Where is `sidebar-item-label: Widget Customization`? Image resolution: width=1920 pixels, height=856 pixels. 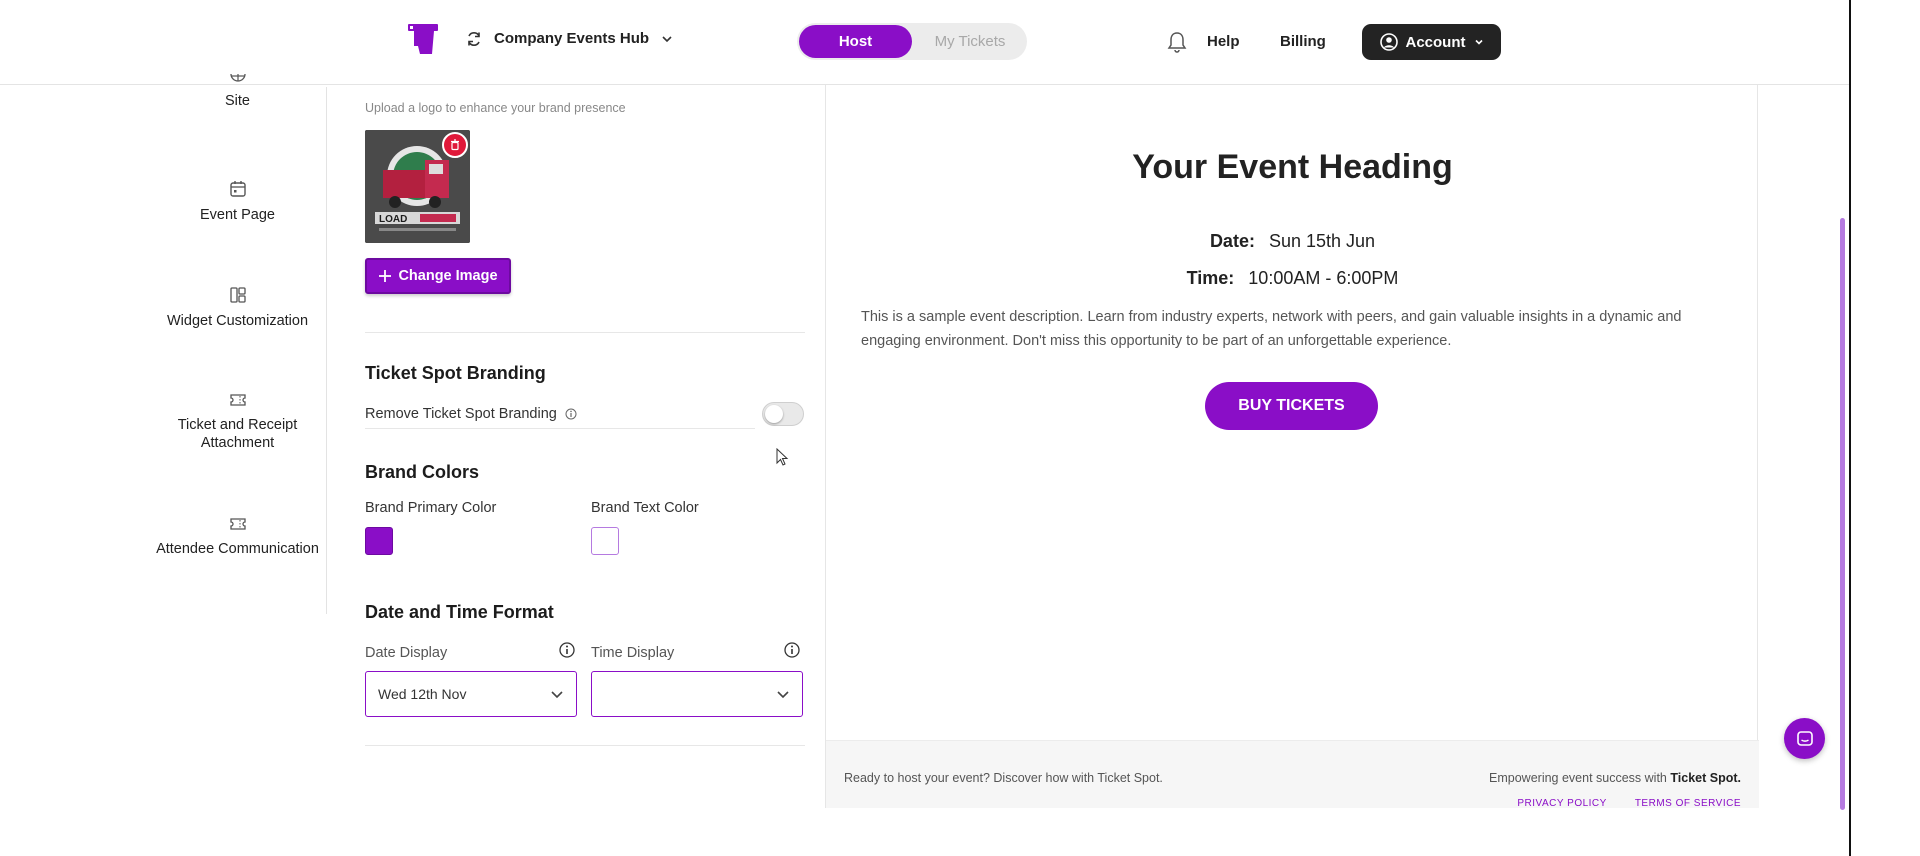 sidebar-item-label: Widget Customization is located at coordinates (237, 321).